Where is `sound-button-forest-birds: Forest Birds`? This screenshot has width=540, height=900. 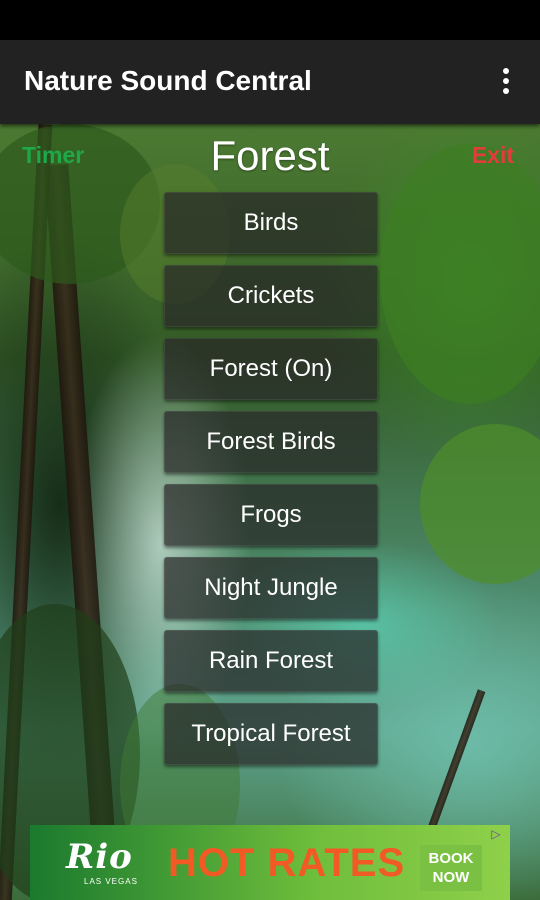 sound-button-forest-birds: Forest Birds is located at coordinates (271, 442).